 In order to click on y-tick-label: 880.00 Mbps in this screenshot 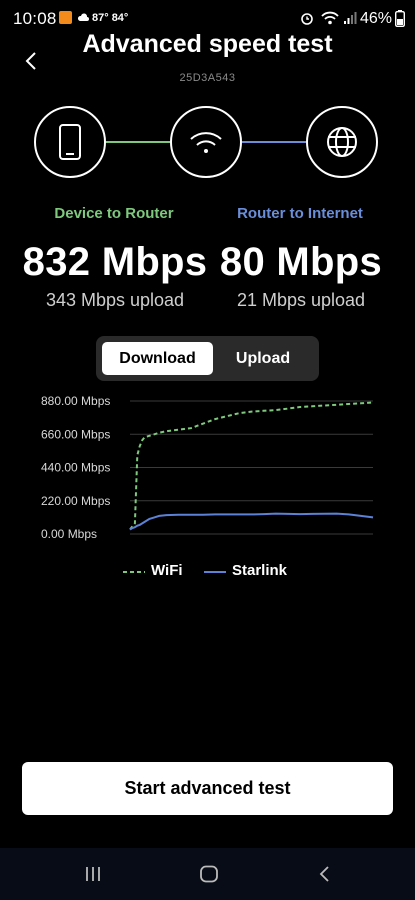, I will do `click(75, 401)`.